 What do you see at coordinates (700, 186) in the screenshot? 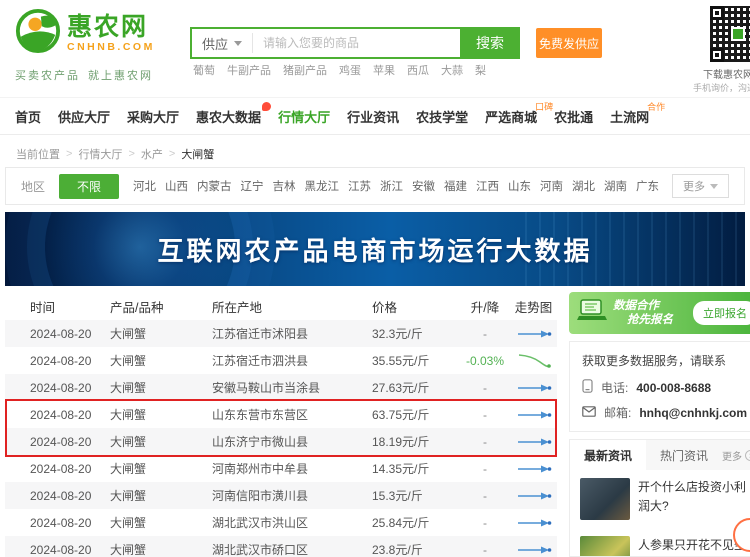
I see `region-more-button: 更多` at bounding box center [700, 186].